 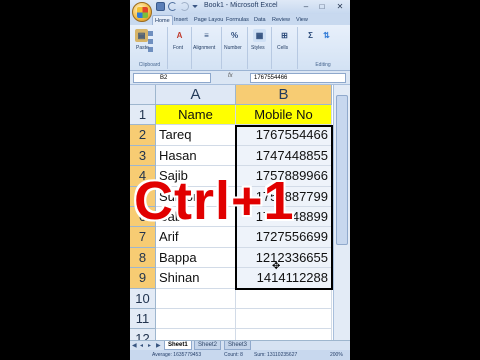 I want to click on minimize-button: –, so click(x=306, y=6).